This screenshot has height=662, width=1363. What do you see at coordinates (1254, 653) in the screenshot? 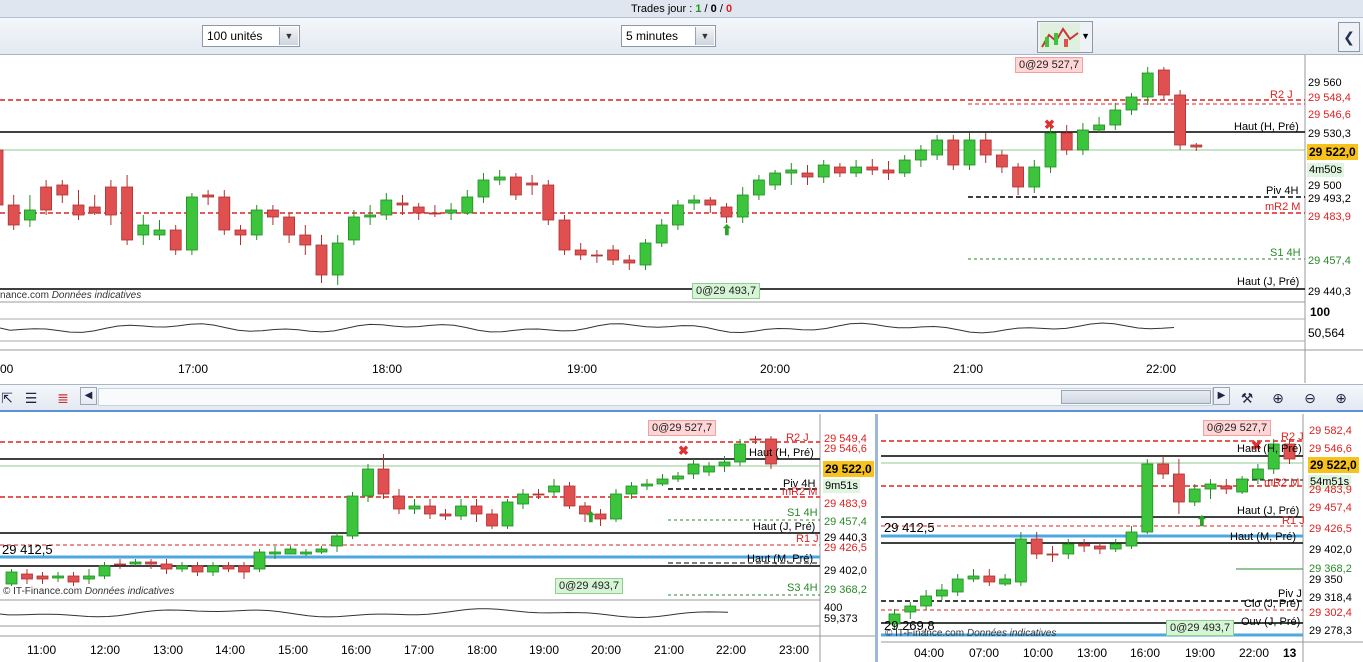
I see `time-tick: 22:00` at bounding box center [1254, 653].